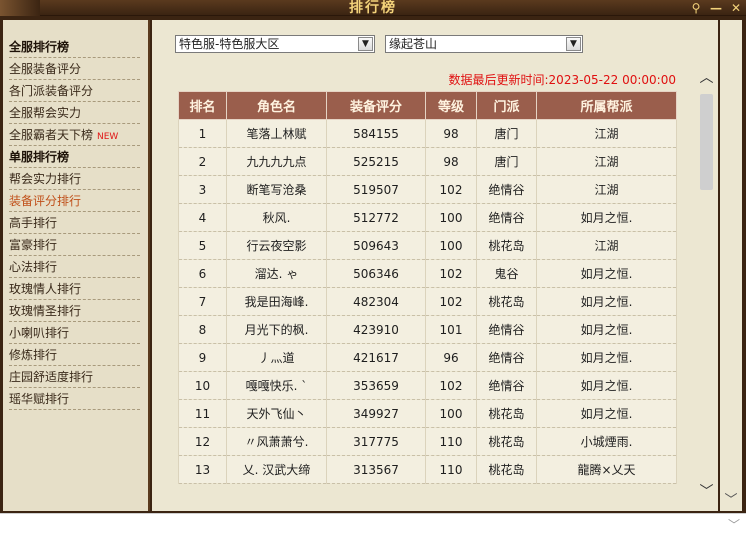  I want to click on cell-level: 98, so click(451, 133).